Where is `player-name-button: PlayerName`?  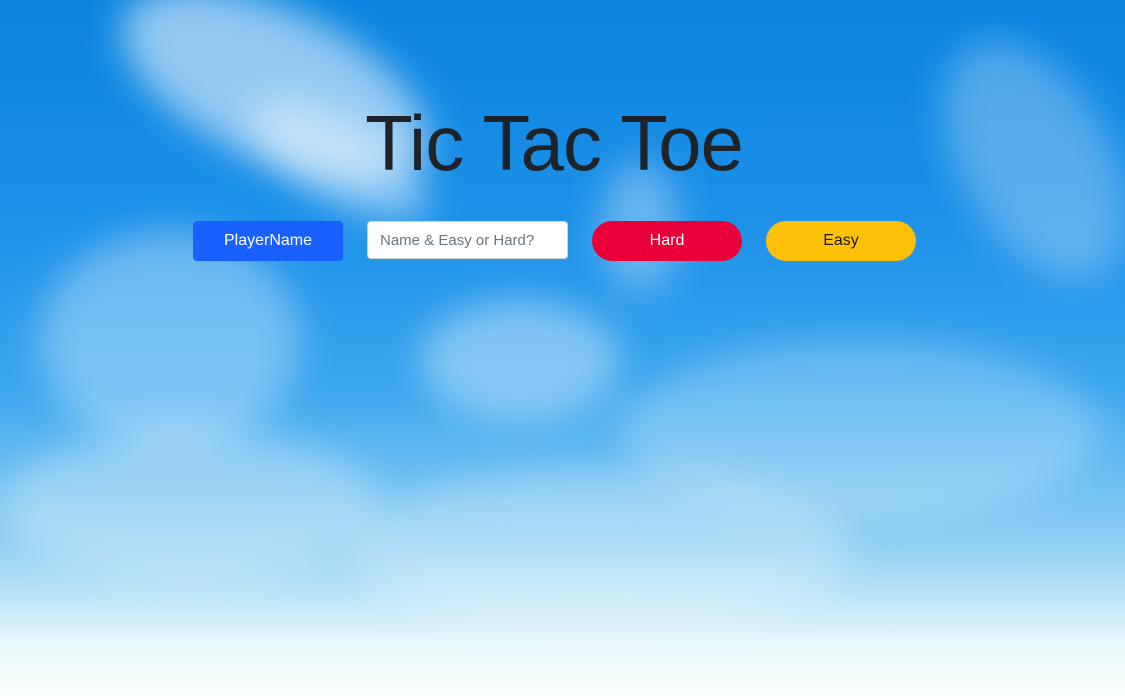
player-name-button: PlayerName is located at coordinates (268, 241).